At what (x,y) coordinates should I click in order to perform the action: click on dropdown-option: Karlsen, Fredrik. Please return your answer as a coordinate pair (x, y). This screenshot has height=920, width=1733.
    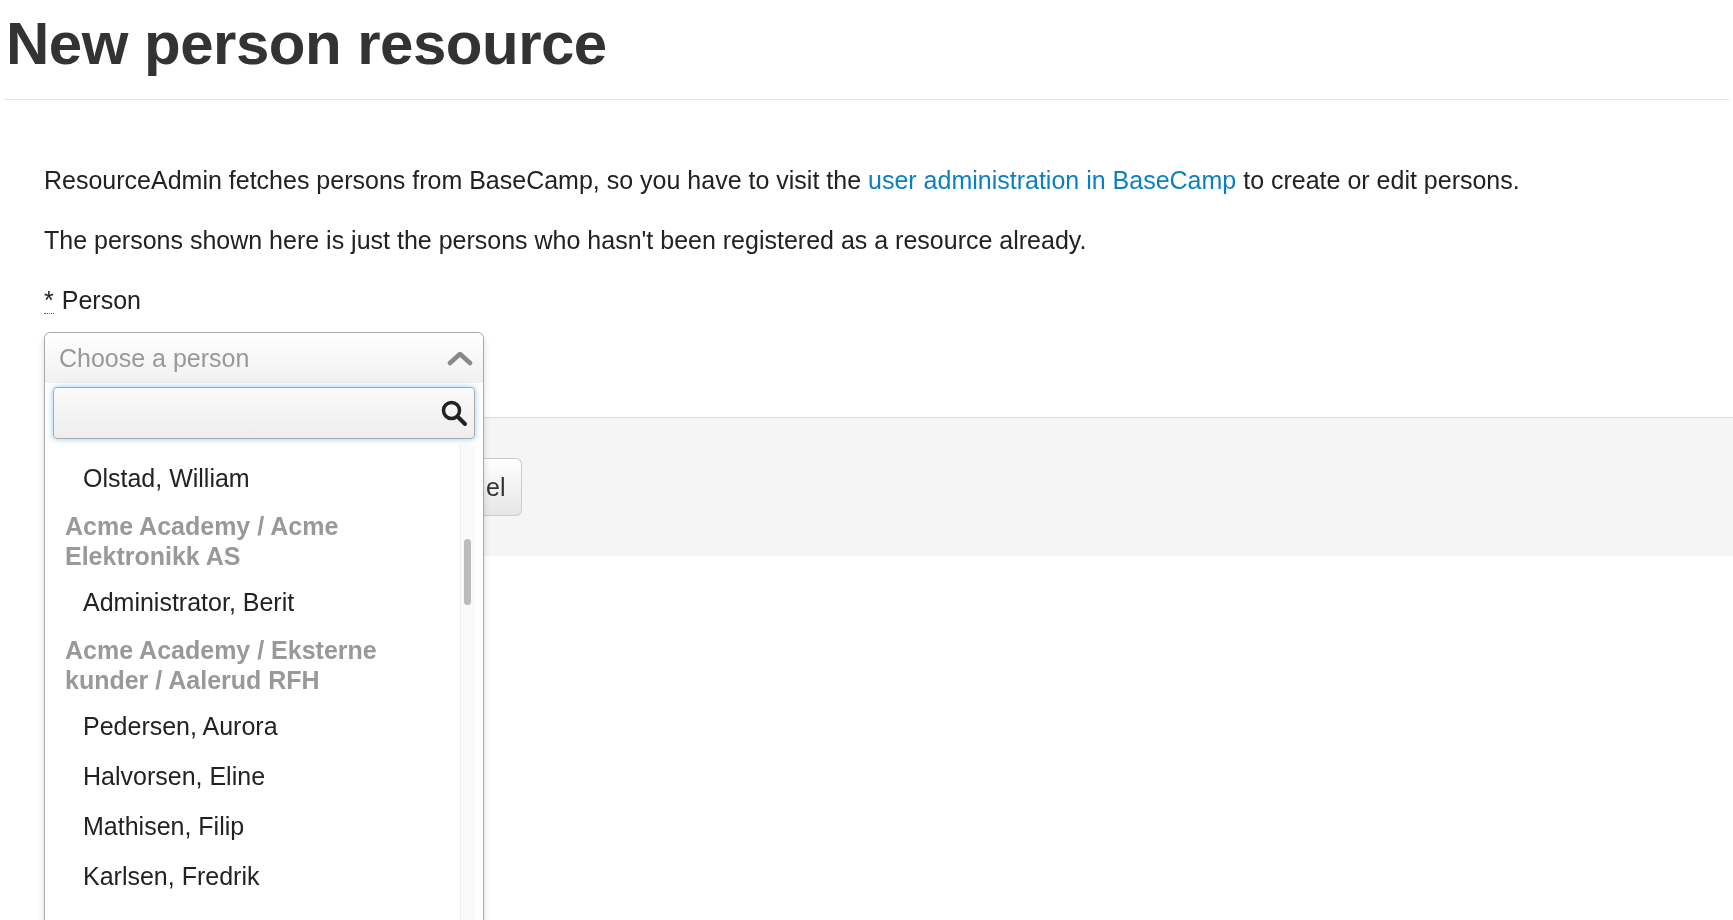
    Looking at the image, I should click on (252, 876).